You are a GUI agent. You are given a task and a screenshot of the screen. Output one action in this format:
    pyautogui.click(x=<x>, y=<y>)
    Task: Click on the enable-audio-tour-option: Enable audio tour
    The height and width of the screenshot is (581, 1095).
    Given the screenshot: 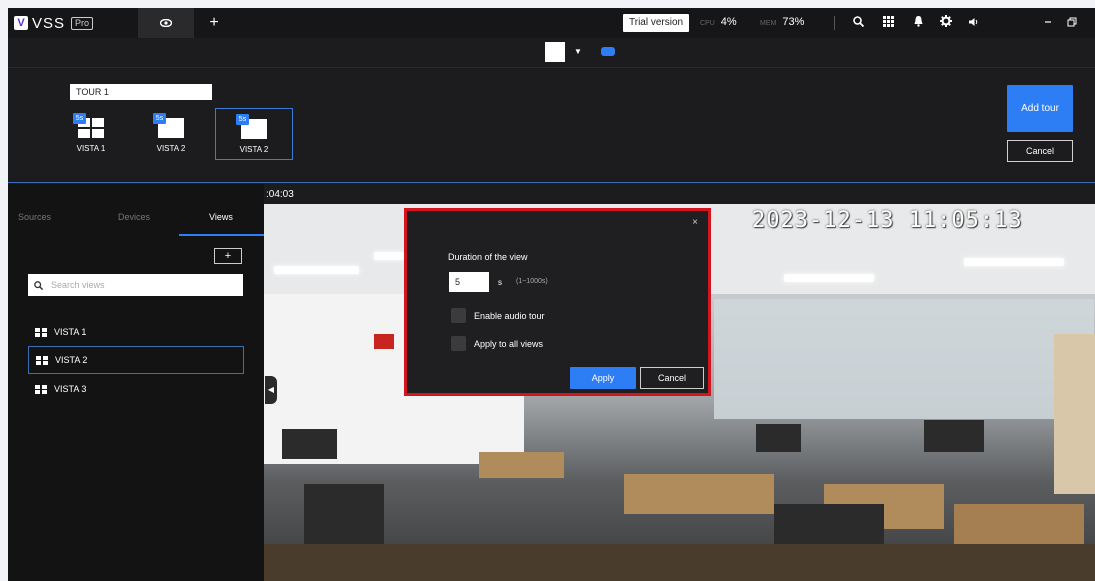 What is the action you would take?
    pyautogui.click(x=498, y=315)
    